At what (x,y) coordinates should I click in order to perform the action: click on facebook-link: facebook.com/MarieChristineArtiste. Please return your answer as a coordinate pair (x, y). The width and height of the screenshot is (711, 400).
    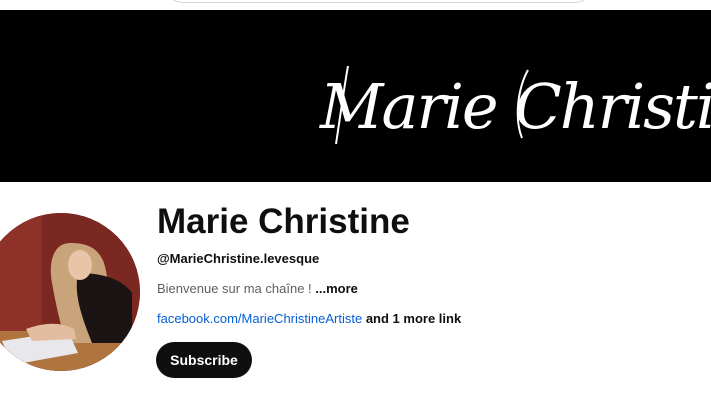
    Looking at the image, I should click on (259, 318).